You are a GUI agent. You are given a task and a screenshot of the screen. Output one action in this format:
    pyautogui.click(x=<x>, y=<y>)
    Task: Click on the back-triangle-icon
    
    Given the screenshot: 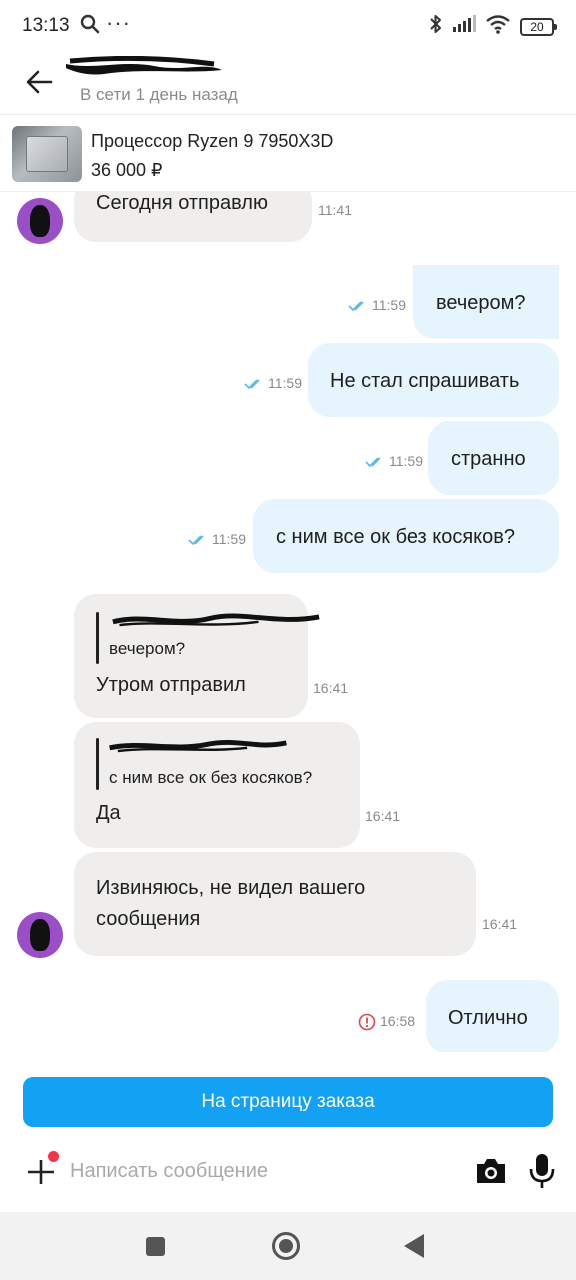 What is the action you would take?
    pyautogui.click(x=414, y=1246)
    